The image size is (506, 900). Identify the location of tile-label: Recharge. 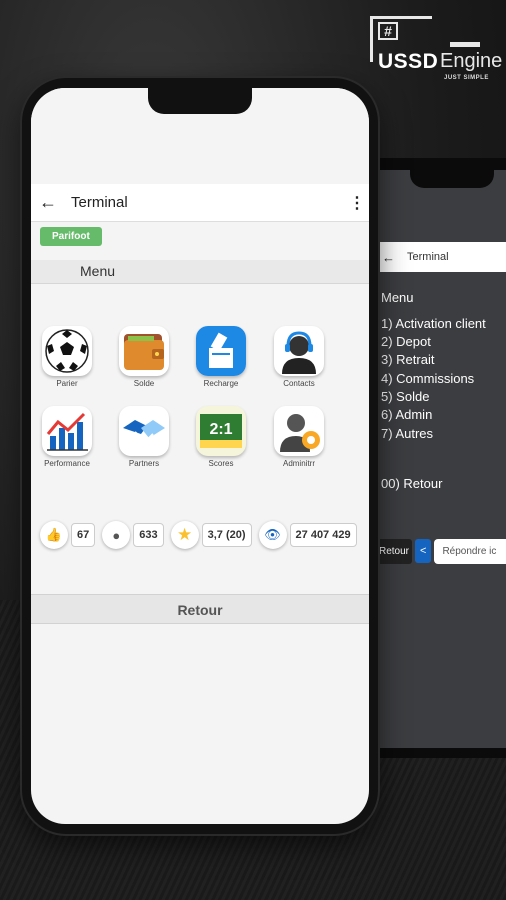
(221, 383).